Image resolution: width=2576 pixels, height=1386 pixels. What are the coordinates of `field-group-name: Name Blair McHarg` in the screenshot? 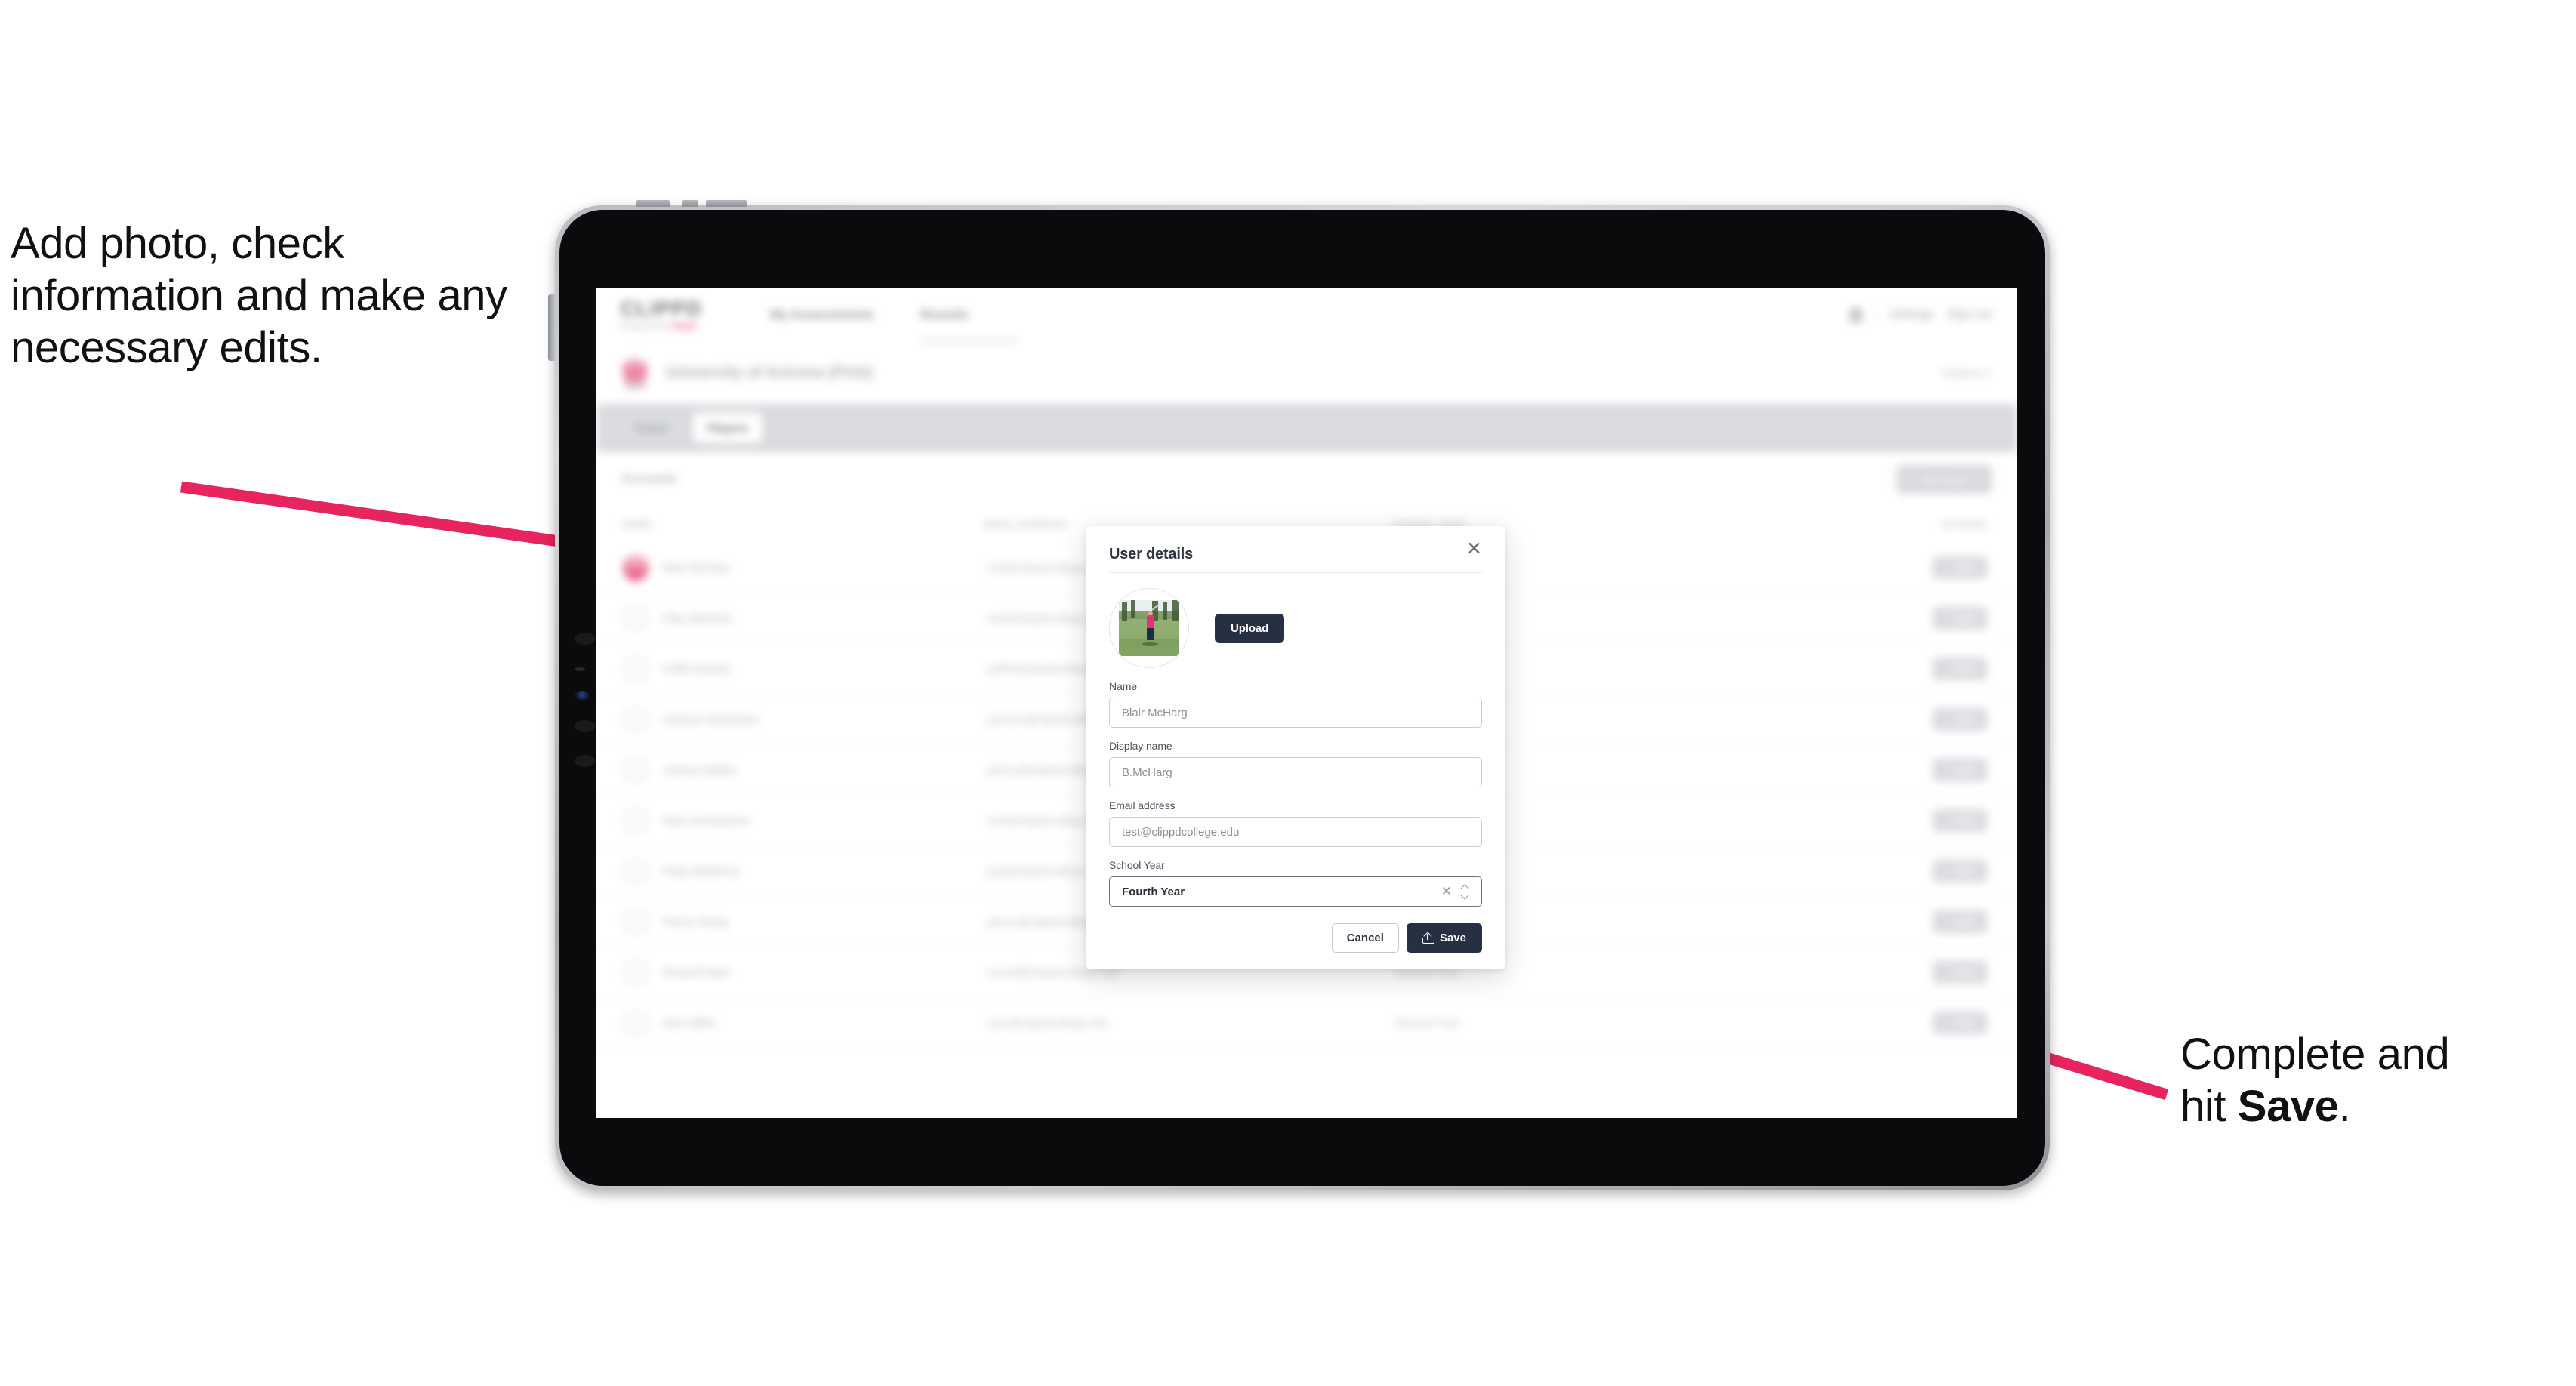 It's located at (1295, 704).